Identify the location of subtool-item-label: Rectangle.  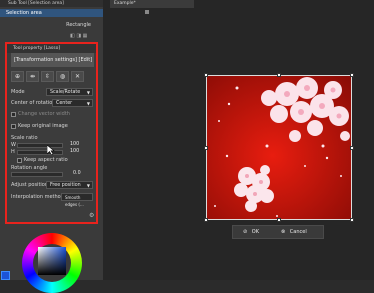
(78, 25).